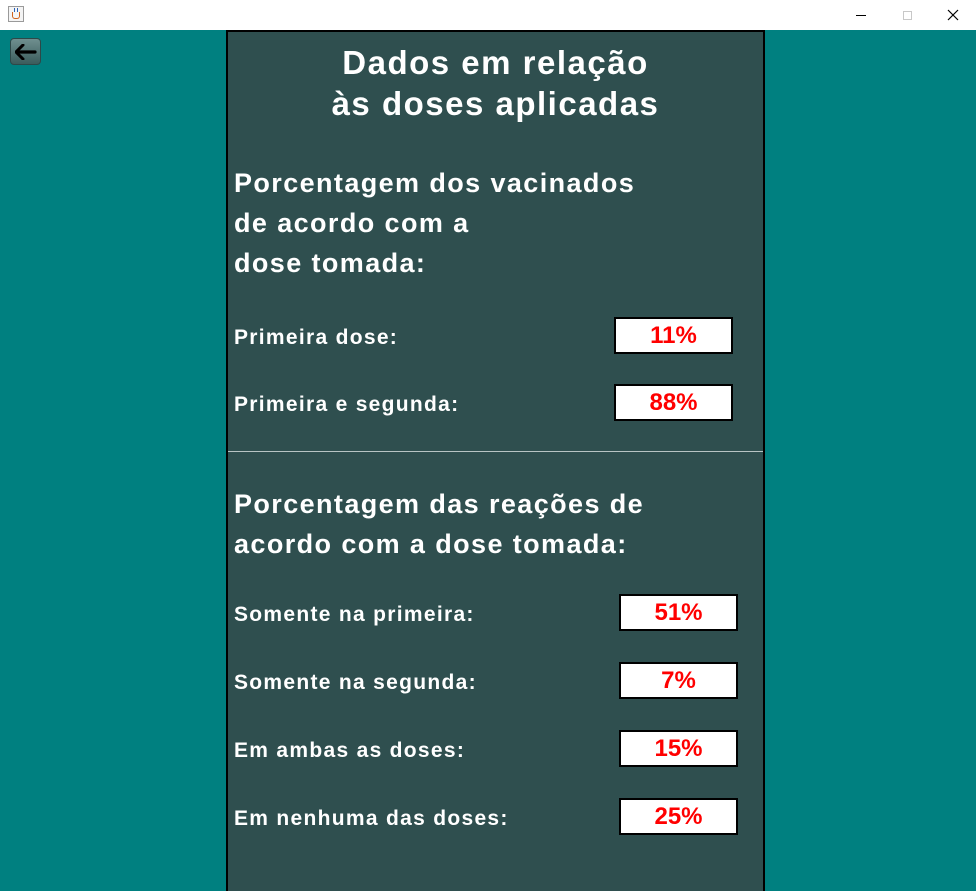  I want to click on reaction-both-label: Em ambas as doses:, so click(350, 750).